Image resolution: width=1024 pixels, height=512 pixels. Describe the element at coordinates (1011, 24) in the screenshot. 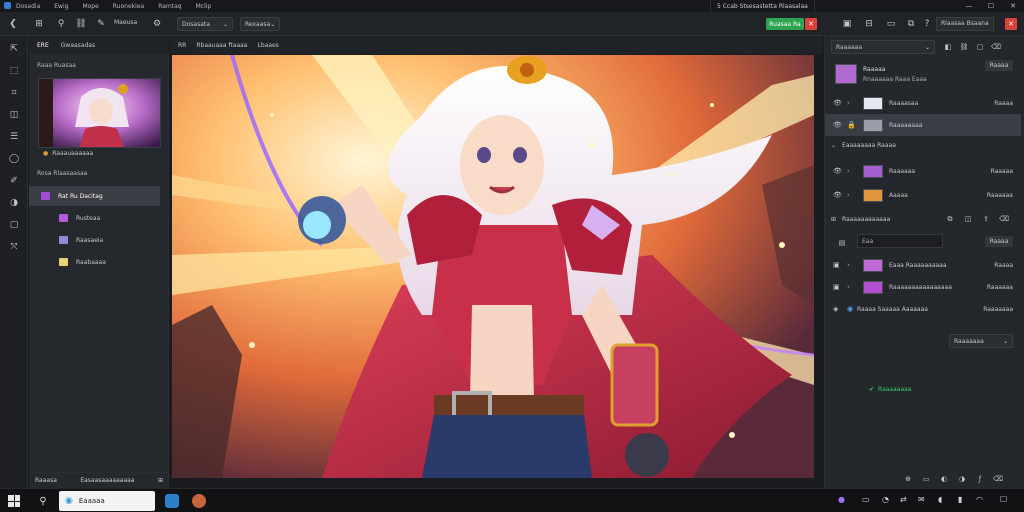

I see `close-panel-icon: ✕` at that location.